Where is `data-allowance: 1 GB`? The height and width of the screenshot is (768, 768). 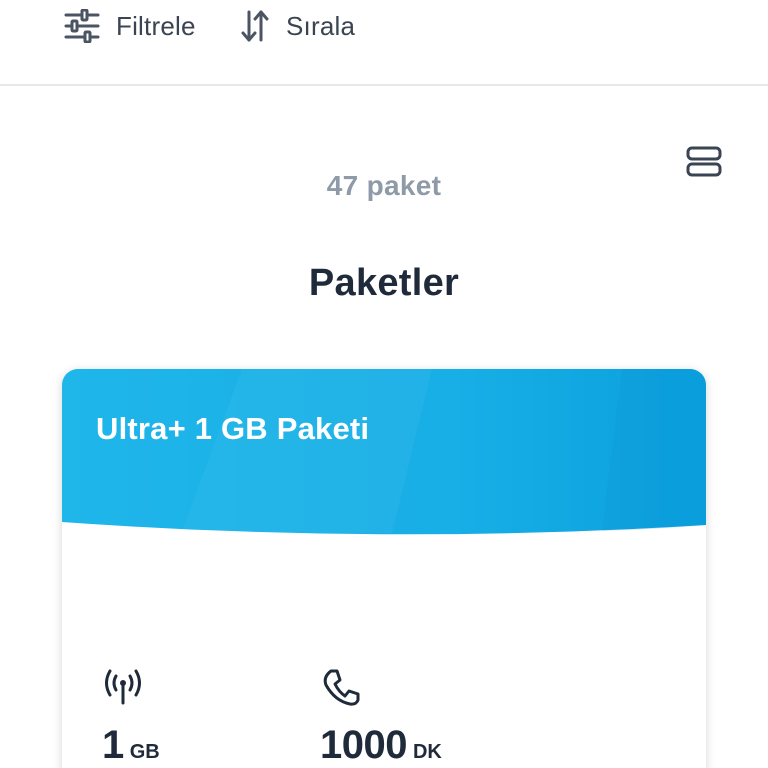
data-allowance: 1 GB is located at coordinates (131, 717).